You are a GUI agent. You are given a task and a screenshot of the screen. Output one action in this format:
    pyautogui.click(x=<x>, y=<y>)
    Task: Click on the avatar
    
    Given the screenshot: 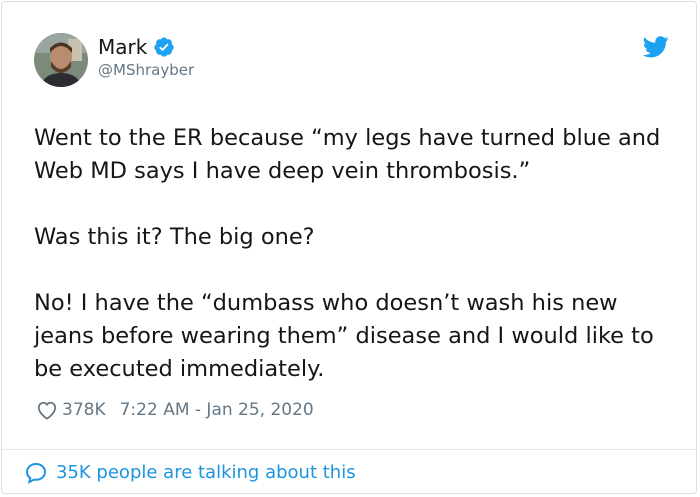 What is the action you would take?
    pyautogui.click(x=61, y=60)
    